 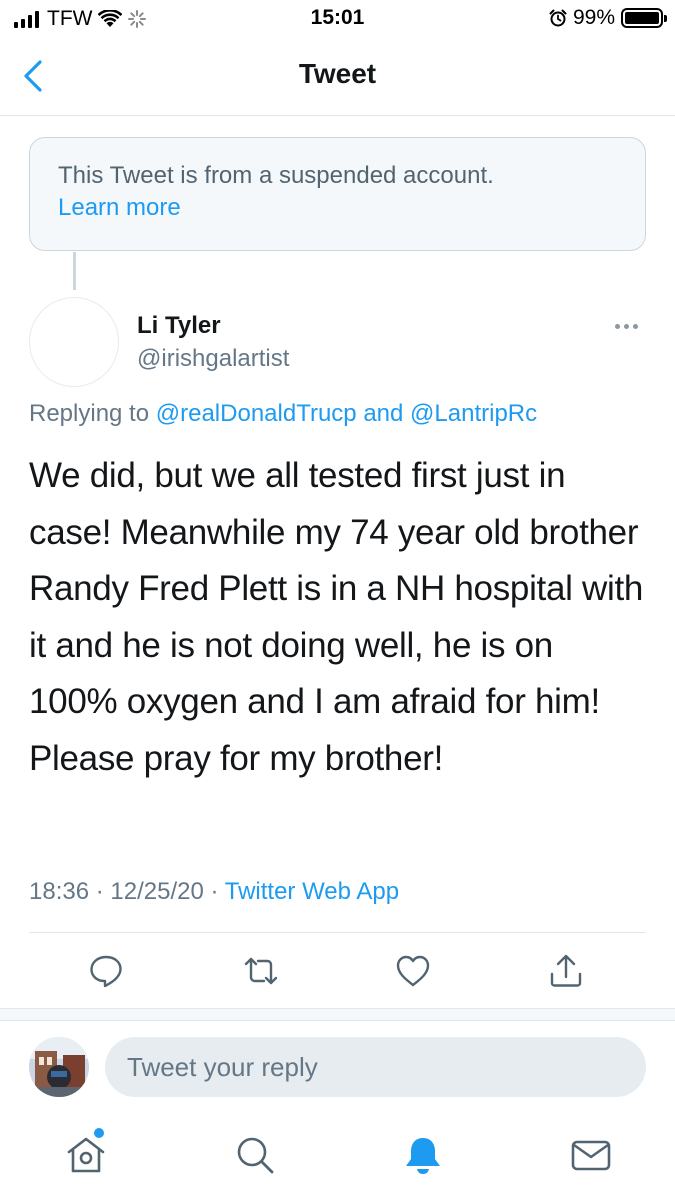 I want to click on reply-input: Tweet your reply, so click(x=375, y=1067).